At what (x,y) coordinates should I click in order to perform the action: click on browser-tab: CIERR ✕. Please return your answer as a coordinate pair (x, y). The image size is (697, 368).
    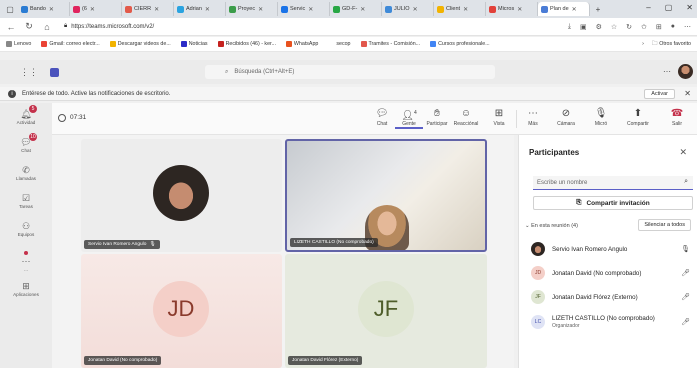
    Looking at the image, I should click on (148, 9).